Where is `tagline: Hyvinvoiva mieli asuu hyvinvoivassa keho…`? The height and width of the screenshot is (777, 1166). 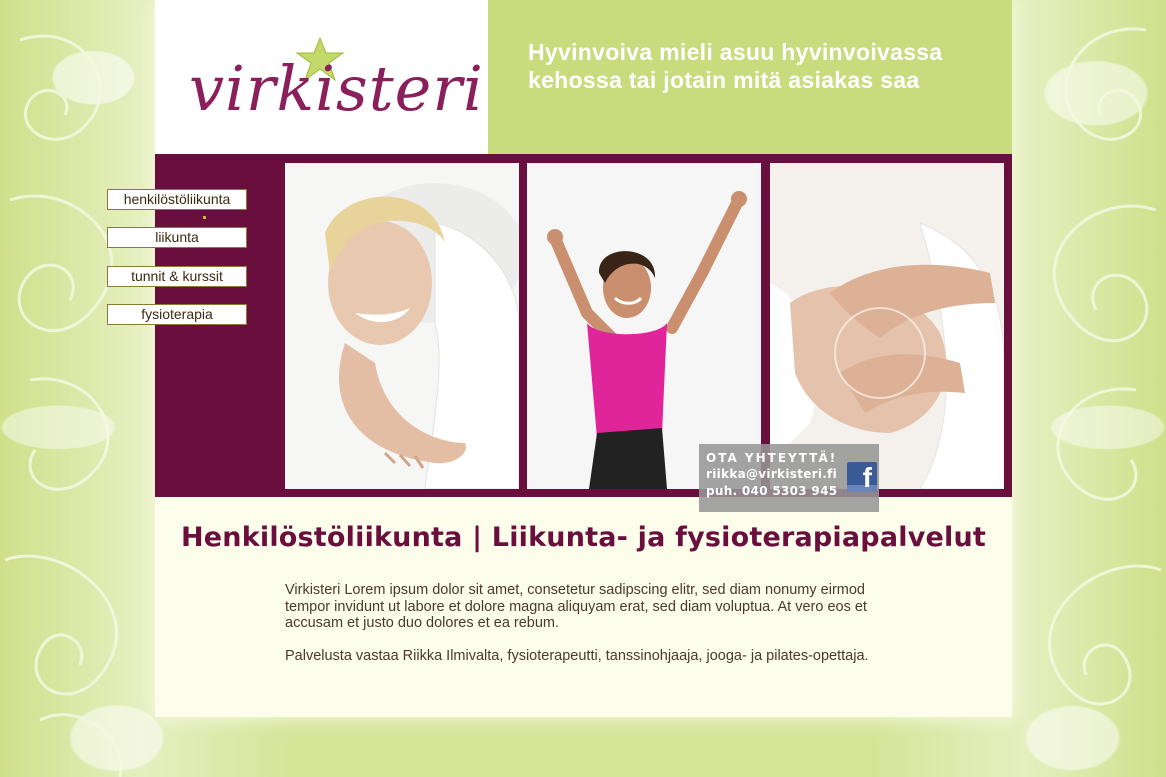 tagline: Hyvinvoiva mieli asuu hyvinvoivassa keho… is located at coordinates (735, 66).